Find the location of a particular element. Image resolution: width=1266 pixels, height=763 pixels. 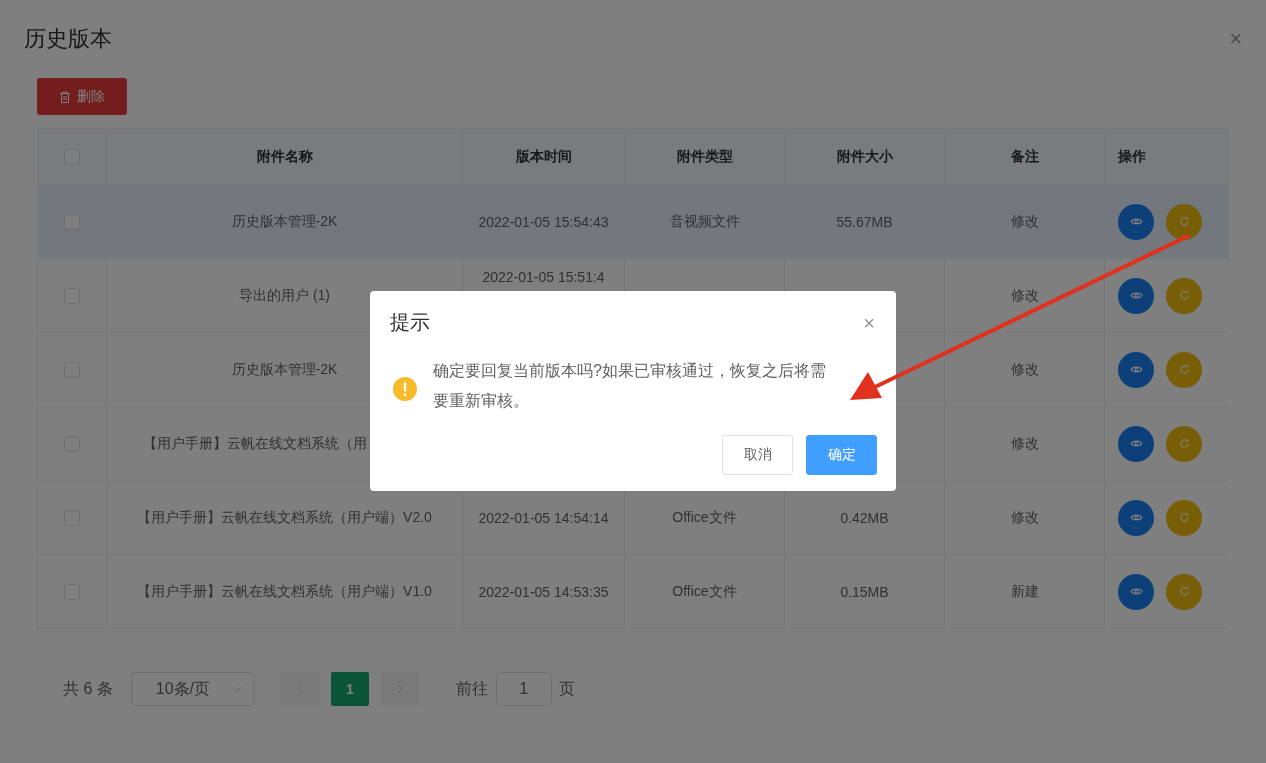

table-cell: 0.15MB is located at coordinates (865, 592).